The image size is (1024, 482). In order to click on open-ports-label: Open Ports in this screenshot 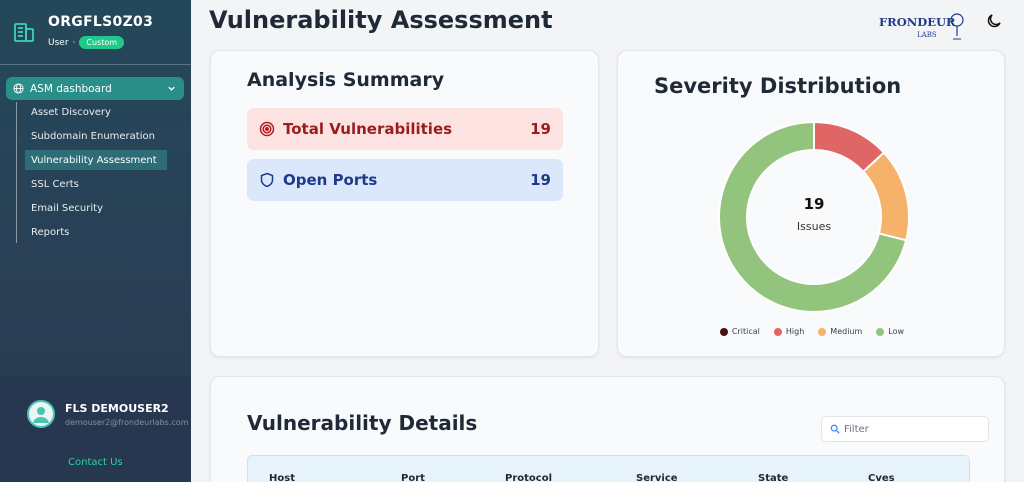, I will do `click(330, 180)`.